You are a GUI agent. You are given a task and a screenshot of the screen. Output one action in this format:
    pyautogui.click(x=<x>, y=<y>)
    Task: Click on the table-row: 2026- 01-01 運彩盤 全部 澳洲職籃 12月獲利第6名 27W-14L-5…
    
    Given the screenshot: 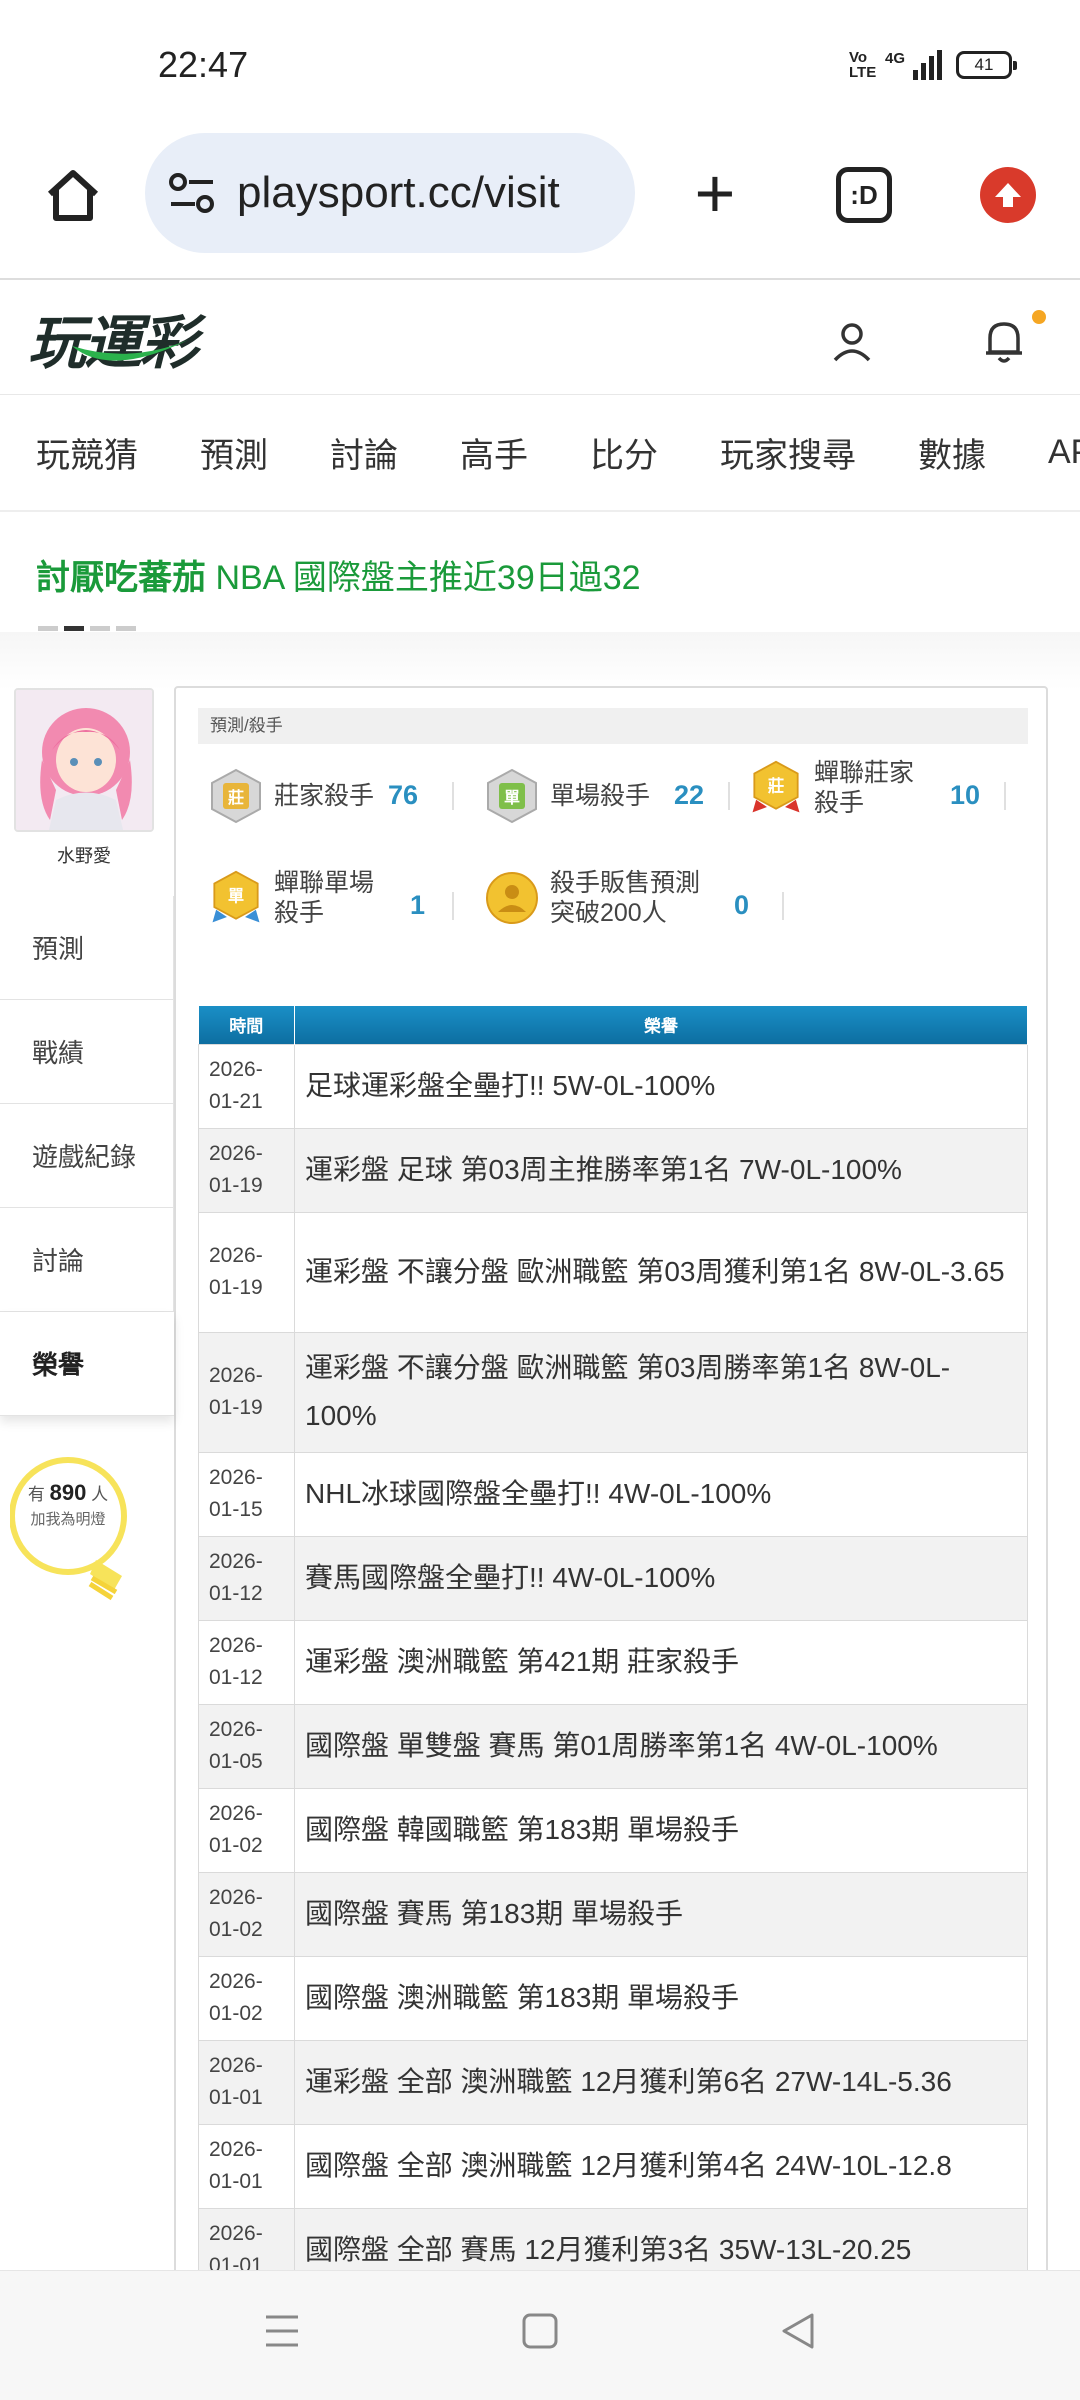 What is the action you would take?
    pyautogui.click(x=613, y=2082)
    